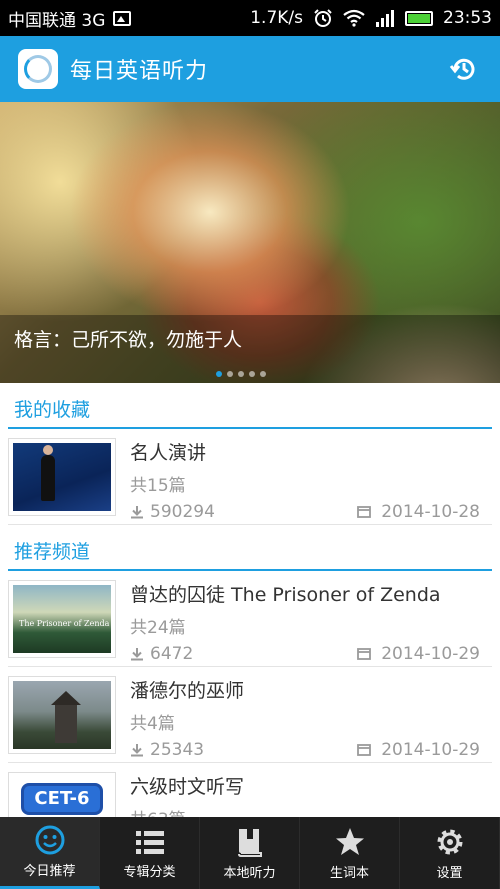  Describe the element at coordinates (250, 790) in the screenshot. I see `list-item: CET-6 六级时文听写 共63篇` at that location.